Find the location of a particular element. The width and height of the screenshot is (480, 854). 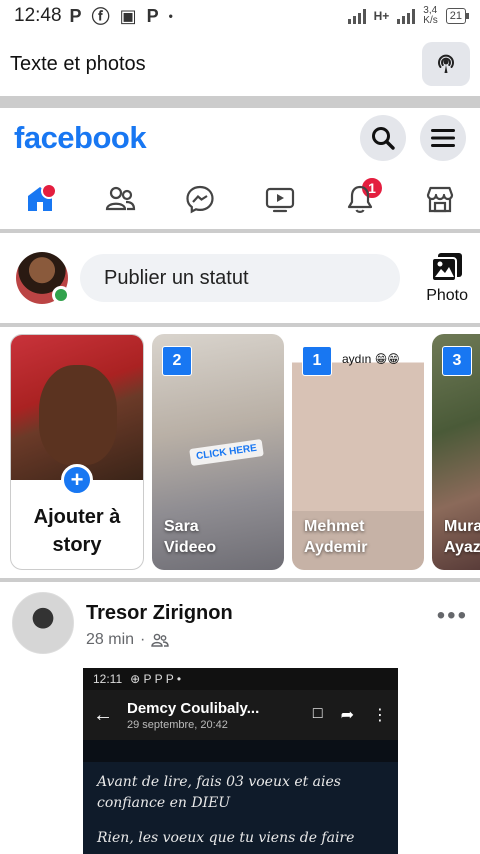

create-story-label: Ajouter à story is located at coordinates (77, 531).